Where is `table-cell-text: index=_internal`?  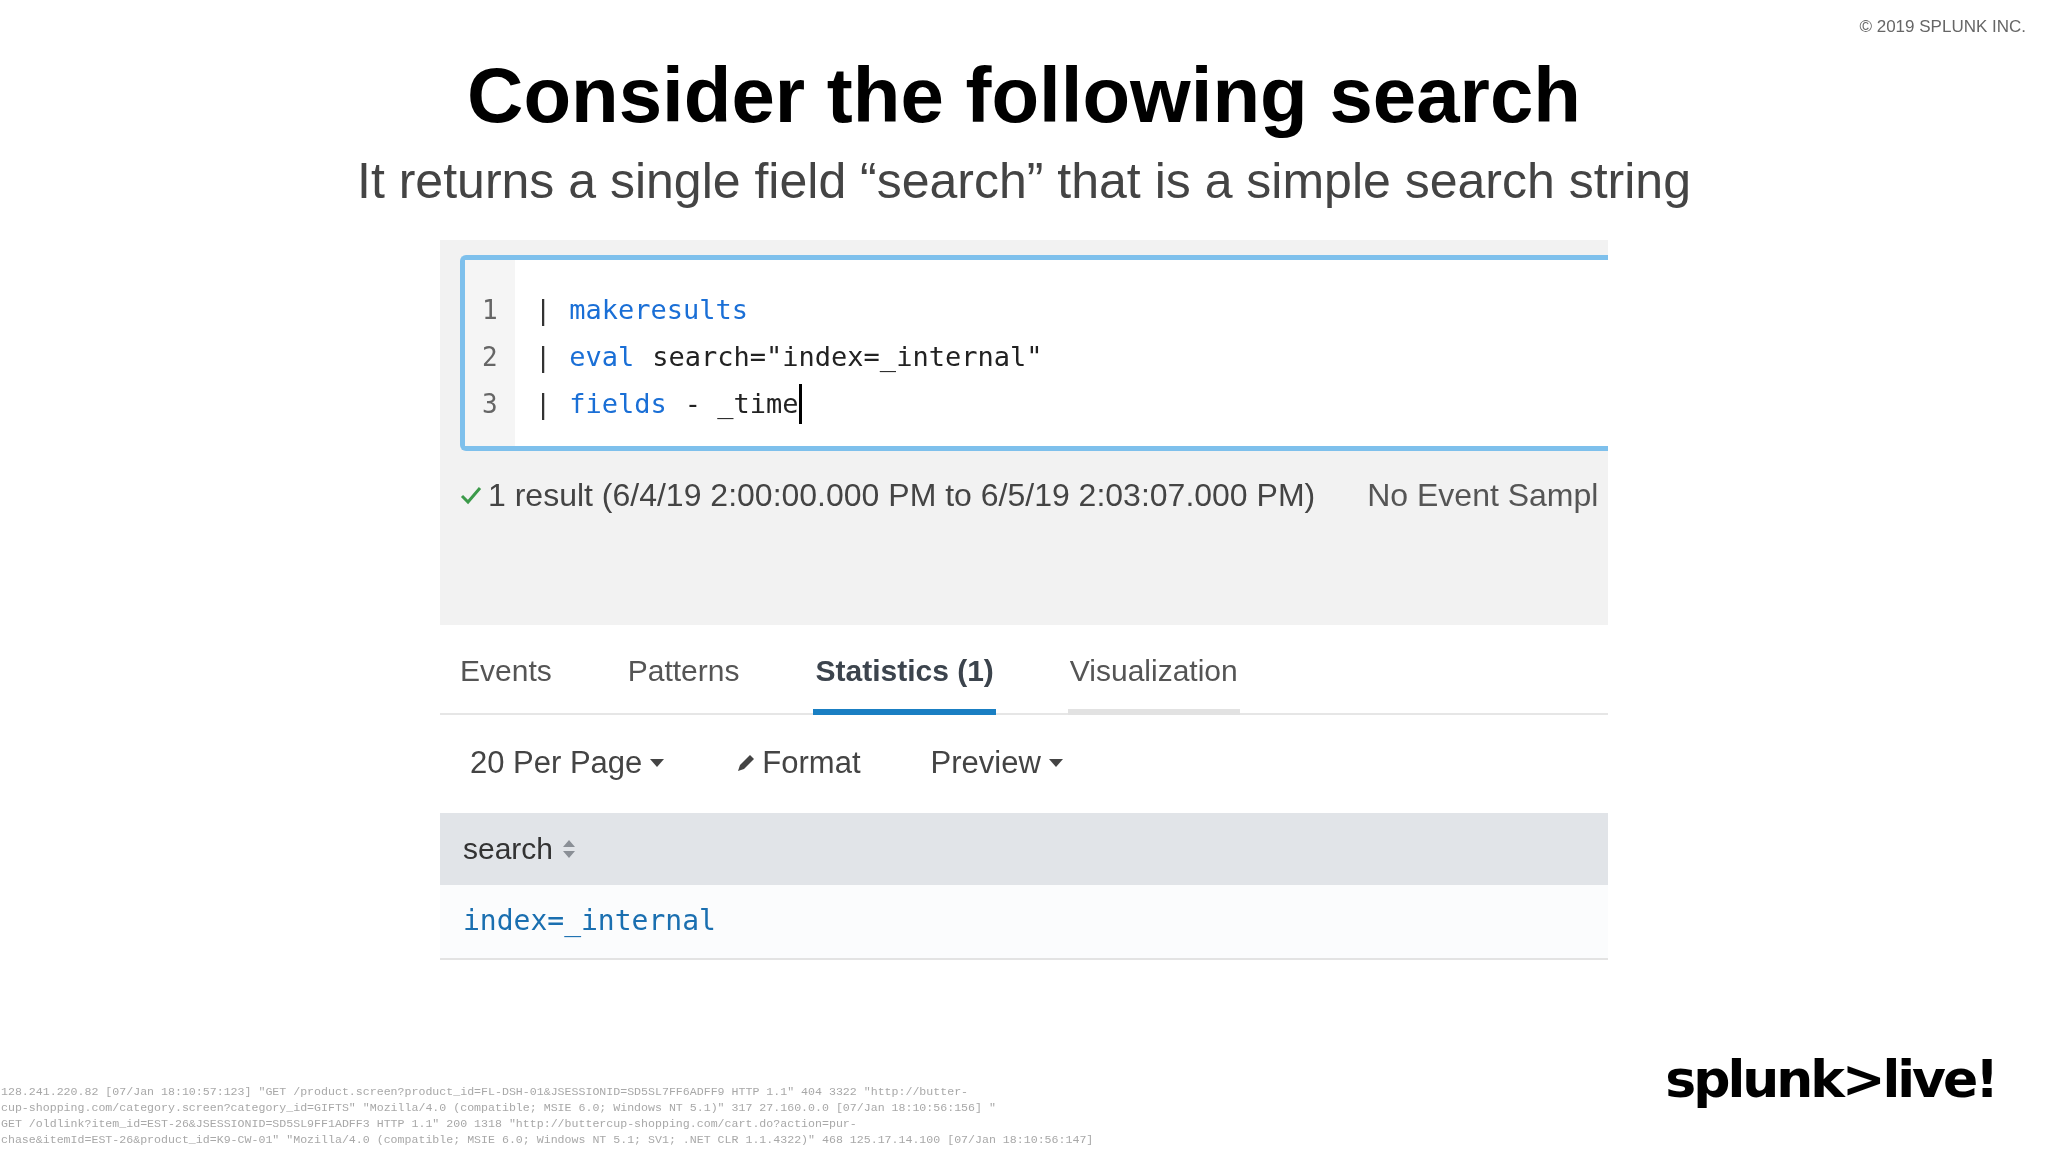 table-cell-text: index=_internal is located at coordinates (589, 921).